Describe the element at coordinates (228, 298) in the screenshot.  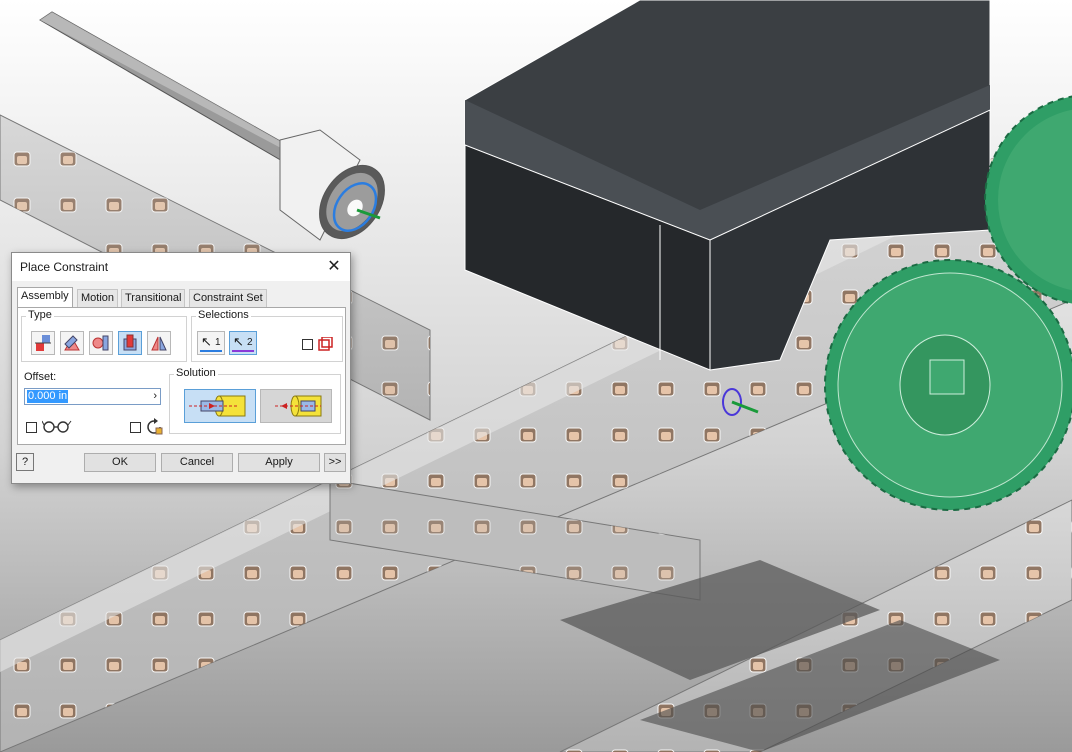
I see `tab-constraint-set: Constraint Set` at that location.